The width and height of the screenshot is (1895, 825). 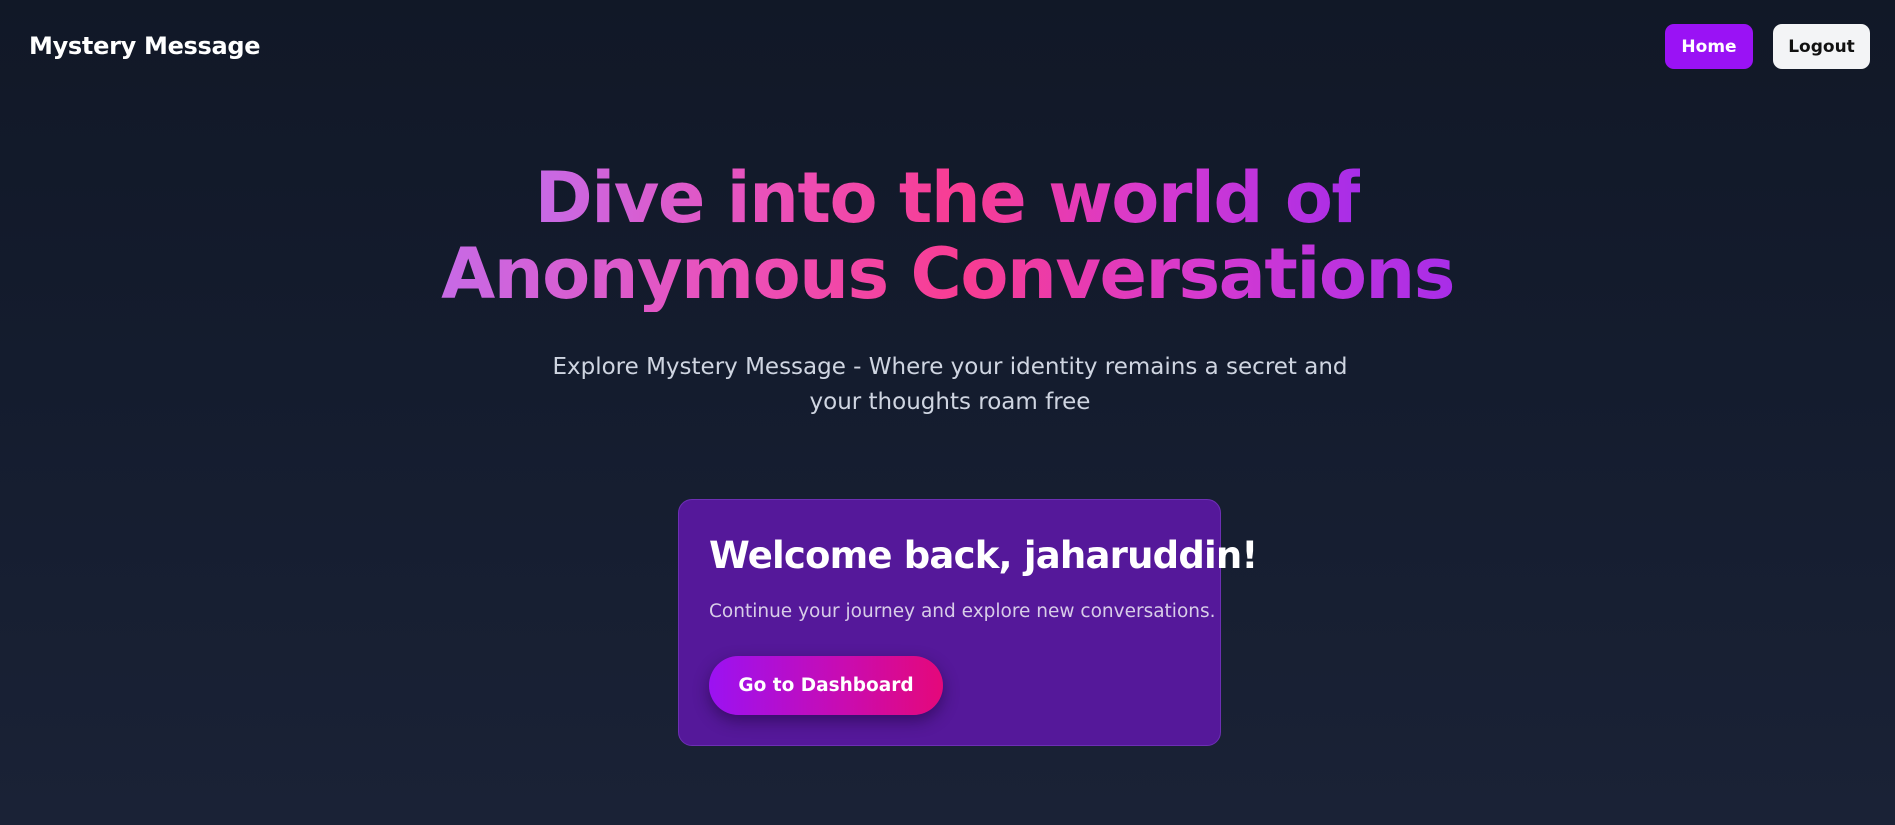 What do you see at coordinates (1821, 46) in the screenshot?
I see `logout-button: Logout` at bounding box center [1821, 46].